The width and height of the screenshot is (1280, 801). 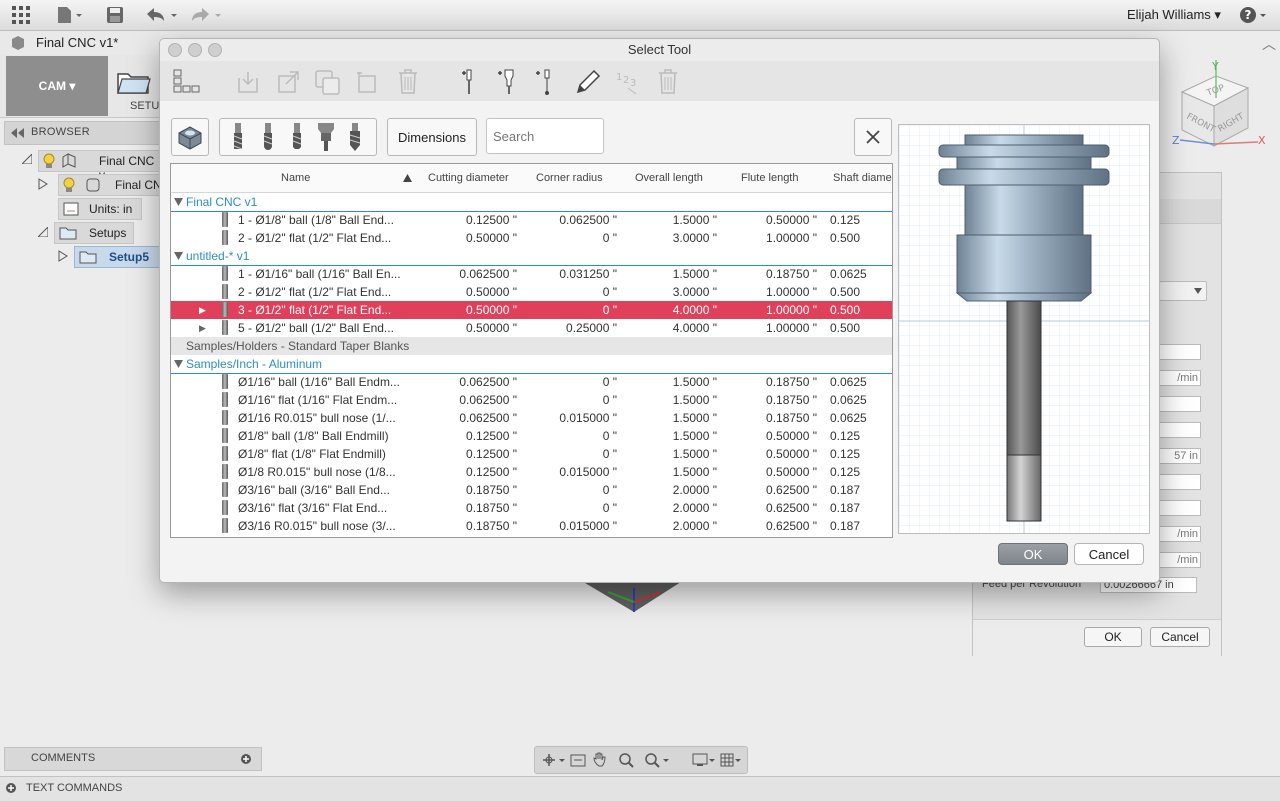 What do you see at coordinates (407, 178) in the screenshot?
I see `sort-ascending-icon` at bounding box center [407, 178].